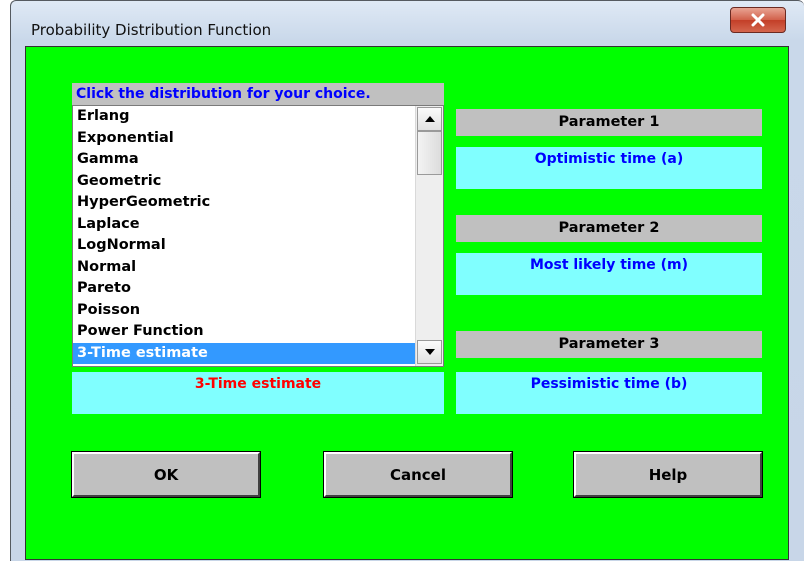 This screenshot has width=804, height=561. Describe the element at coordinates (407, 22) in the screenshot. I see `title-bar: Probability Distribution Function` at that location.